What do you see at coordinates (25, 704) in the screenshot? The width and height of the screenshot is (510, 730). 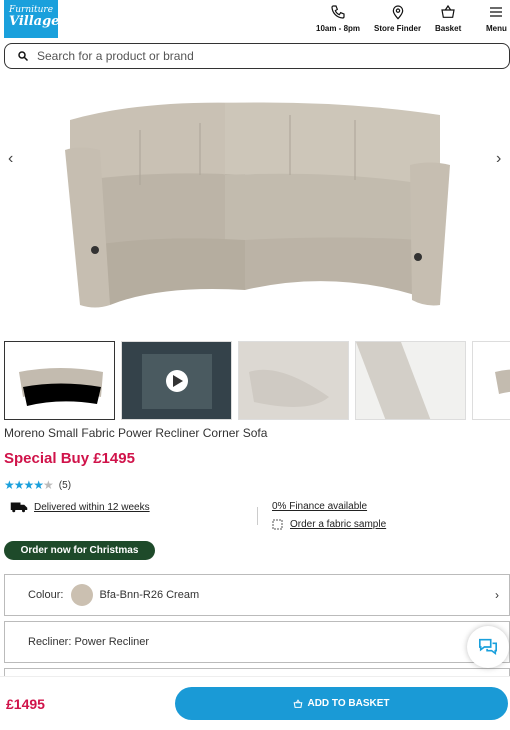 I see `sticky-price: £1495` at bounding box center [25, 704].